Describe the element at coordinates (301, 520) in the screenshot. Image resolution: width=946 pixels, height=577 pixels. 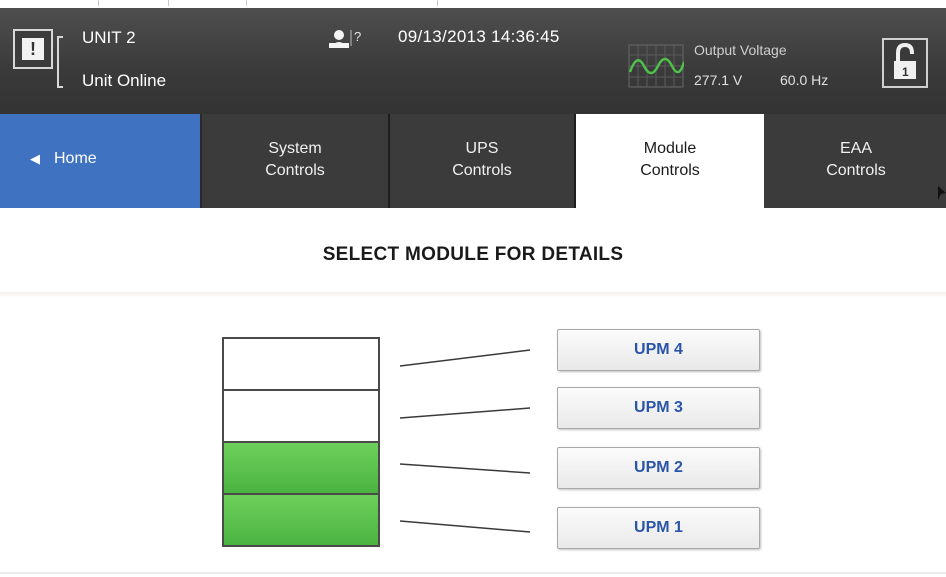
I see `module-slot-upm1` at that location.